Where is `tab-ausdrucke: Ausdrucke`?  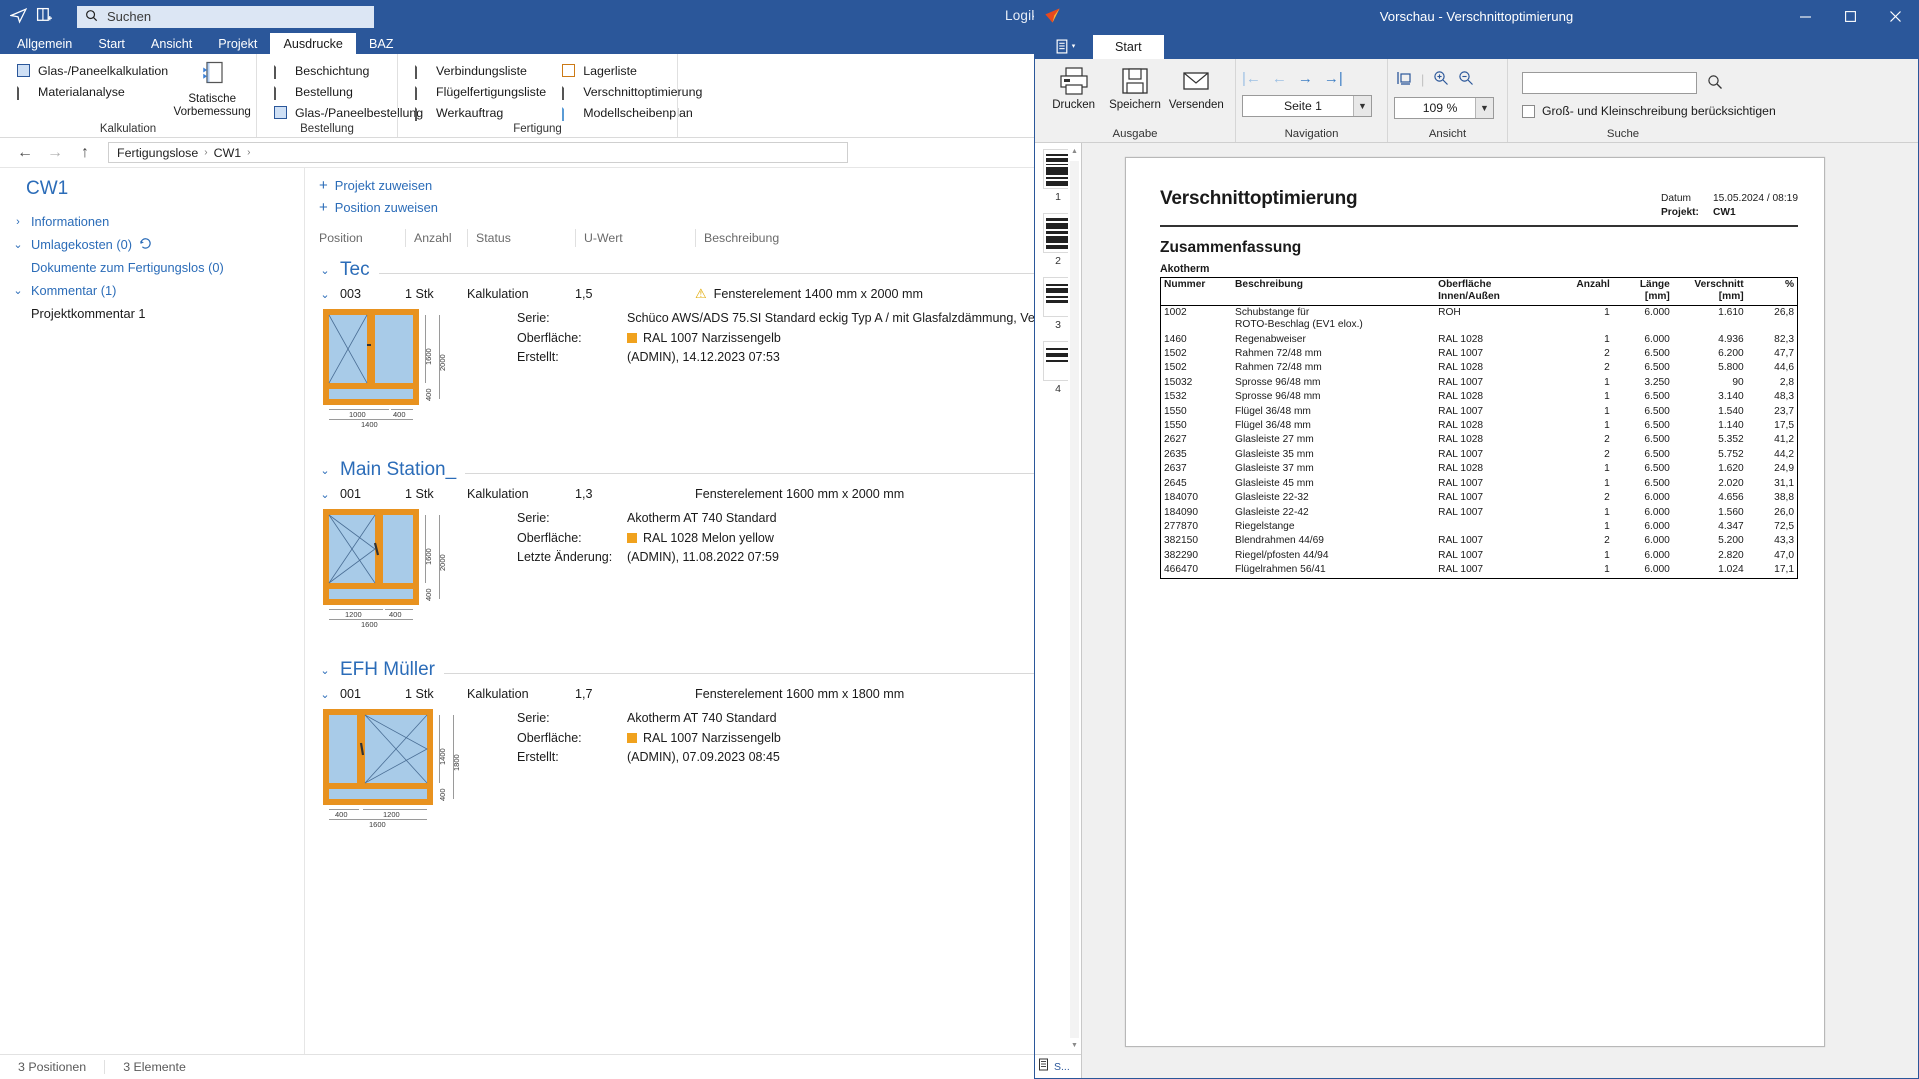 tab-ausdrucke: Ausdrucke is located at coordinates (313, 43).